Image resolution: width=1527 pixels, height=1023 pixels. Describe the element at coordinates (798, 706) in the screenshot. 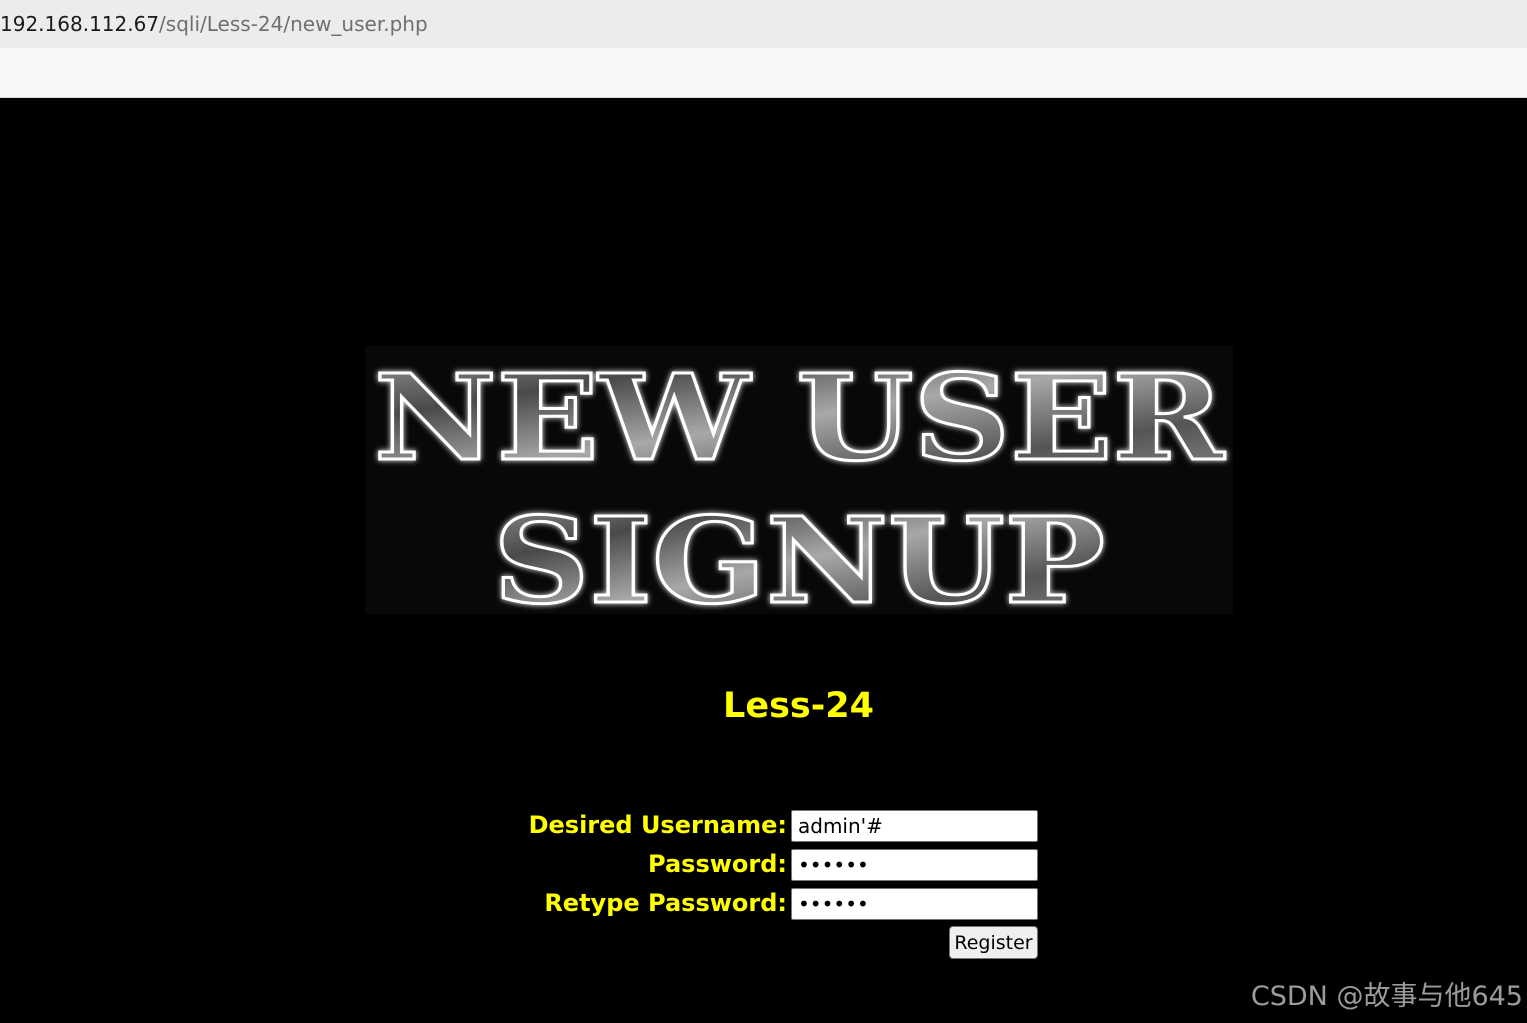

I see `lesson-title: Less-24` at that location.